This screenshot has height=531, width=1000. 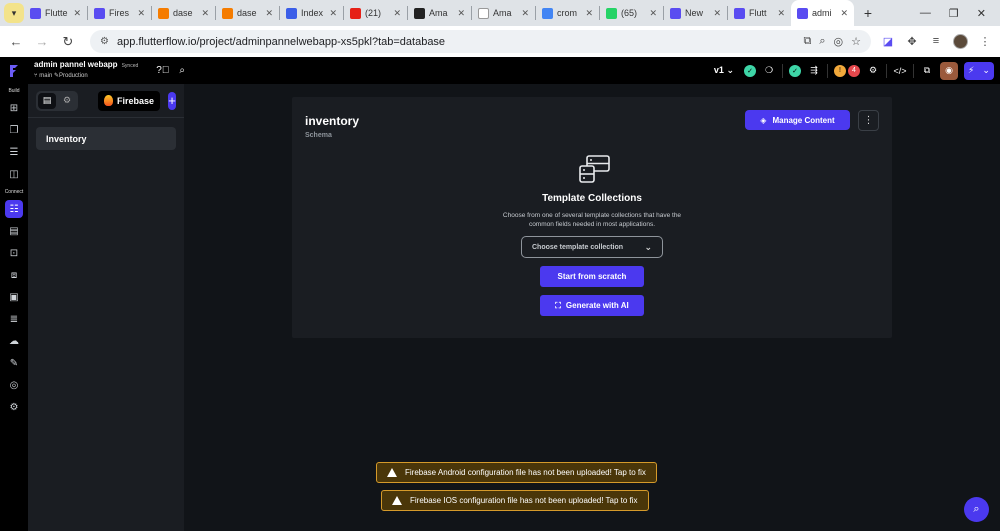 I want to click on more-options-button: ⋮, so click(x=868, y=120).